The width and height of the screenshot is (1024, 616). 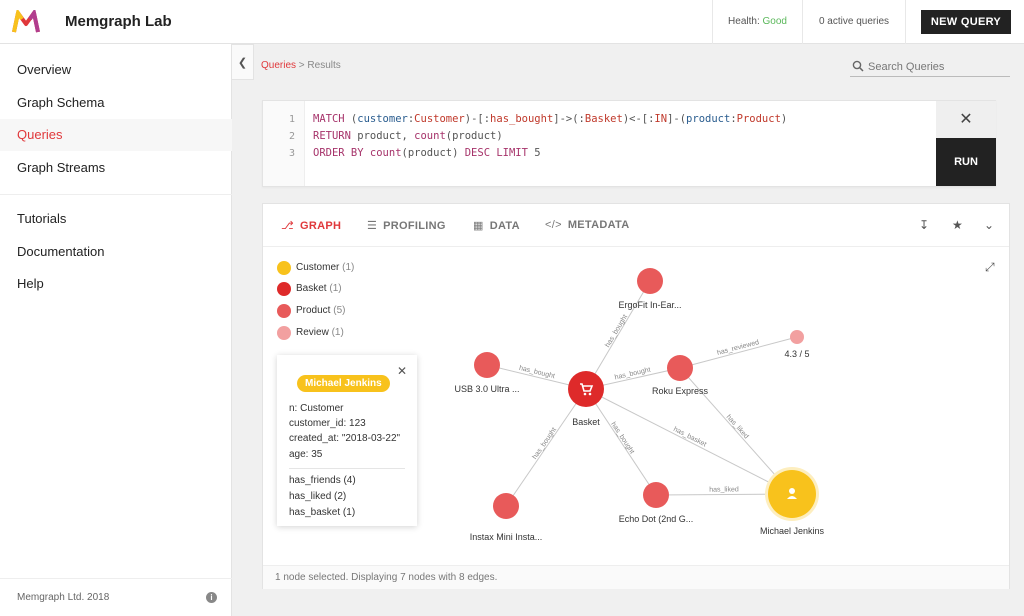 I want to click on search-input, so click(x=938, y=67).